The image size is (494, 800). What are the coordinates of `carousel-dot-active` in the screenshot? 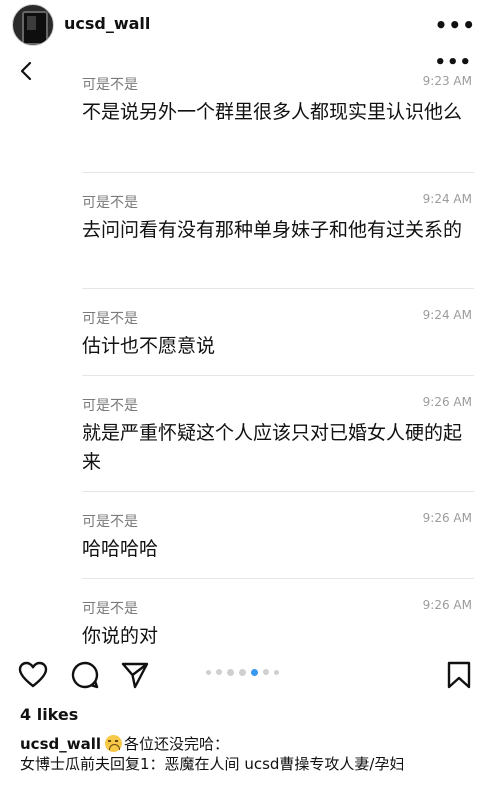 It's located at (254, 672).